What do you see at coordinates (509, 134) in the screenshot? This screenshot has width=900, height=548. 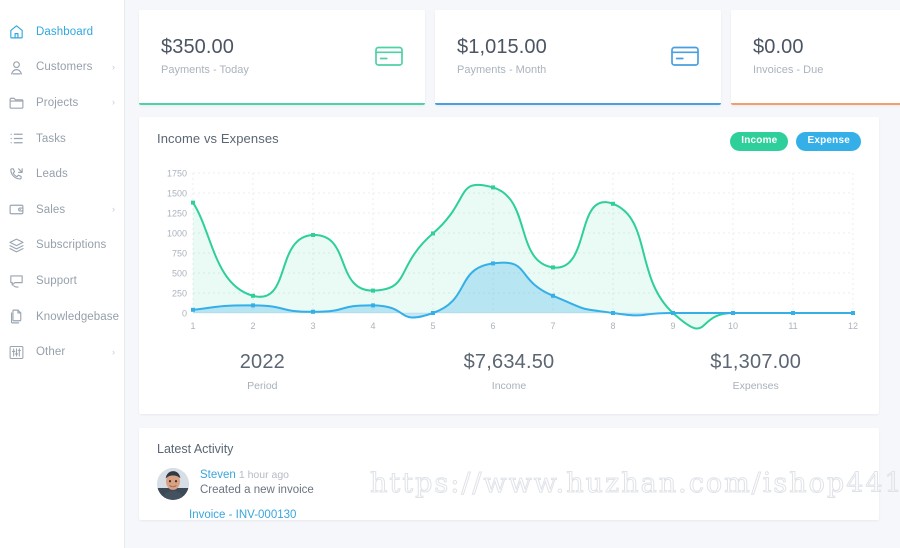 I see `panel-header: Income vs Expenses Income Expense` at bounding box center [509, 134].